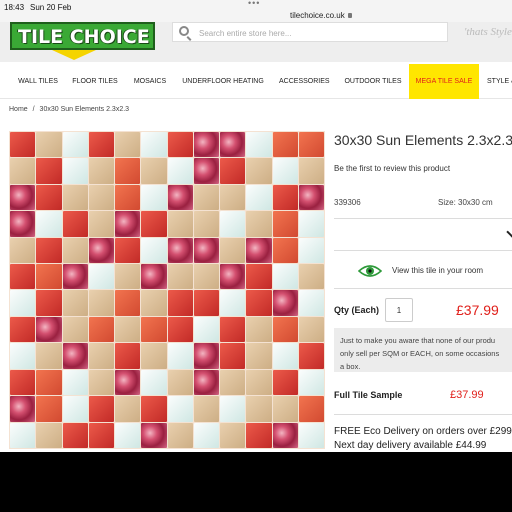 The height and width of the screenshot is (512, 512). I want to click on nav-mega-tile-sale: MEGA TILE SALE, so click(444, 81).